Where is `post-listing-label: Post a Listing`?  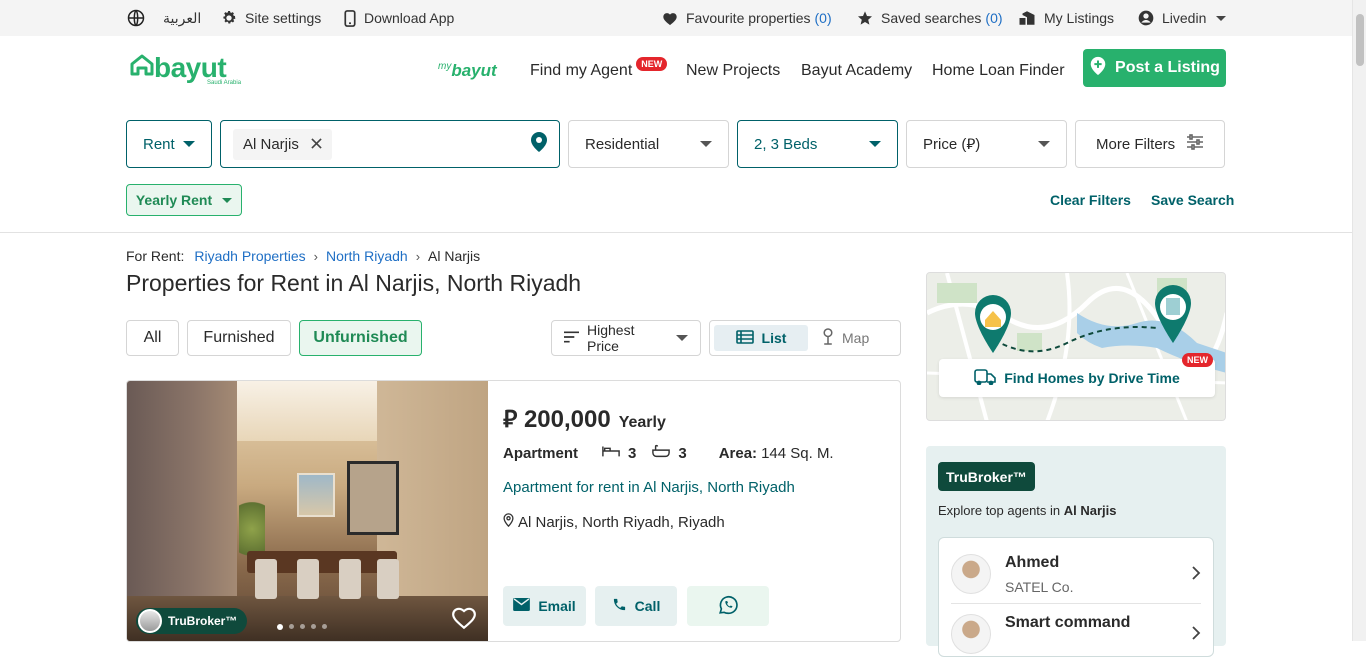 post-listing-label: Post a Listing is located at coordinates (1167, 67).